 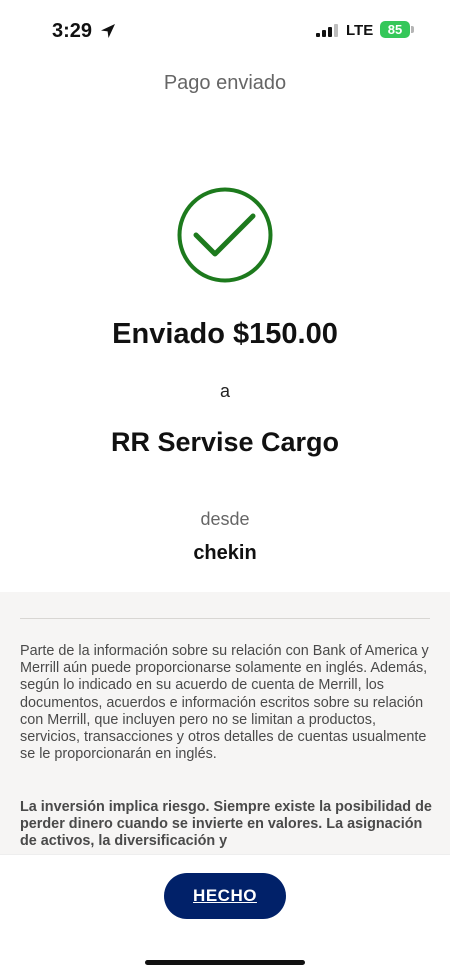 I want to click on divider, so click(x=225, y=618).